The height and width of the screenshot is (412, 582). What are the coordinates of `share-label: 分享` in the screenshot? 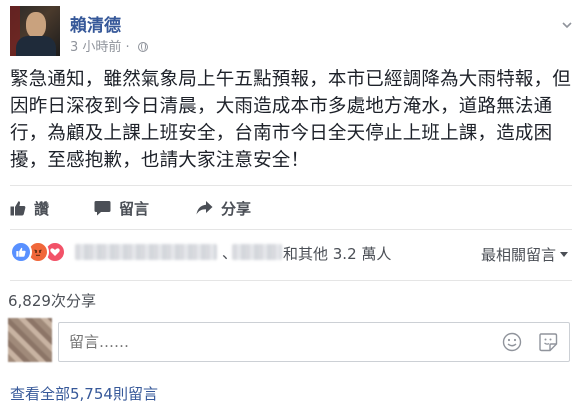 It's located at (236, 208).